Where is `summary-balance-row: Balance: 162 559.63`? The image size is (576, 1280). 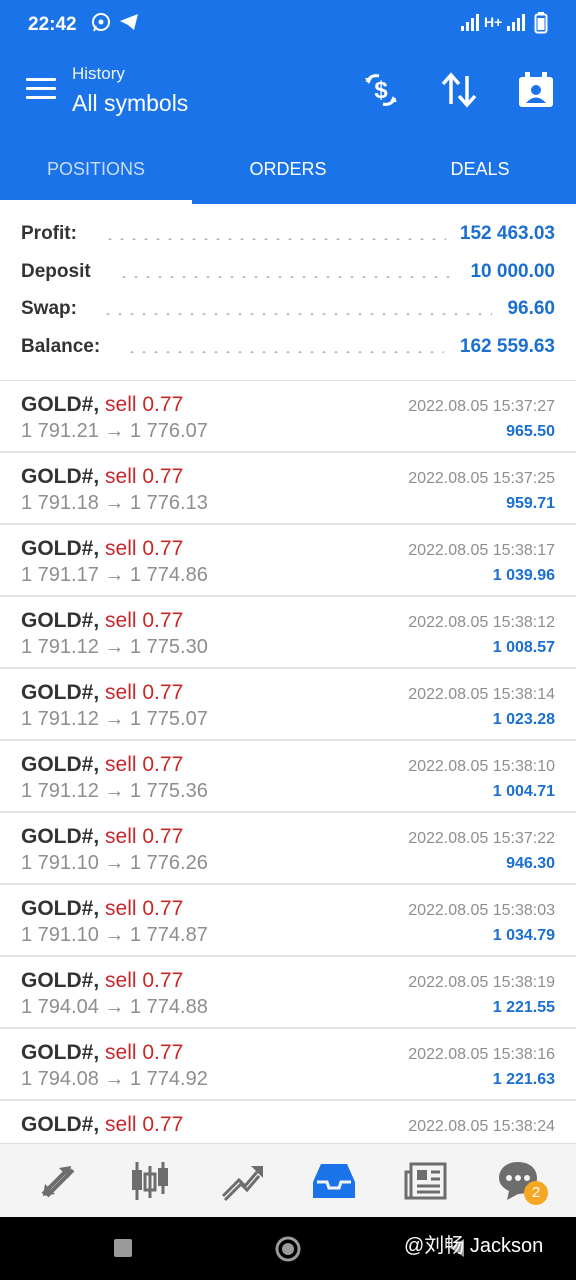 summary-balance-row: Balance: 162 559.63 is located at coordinates (288, 346).